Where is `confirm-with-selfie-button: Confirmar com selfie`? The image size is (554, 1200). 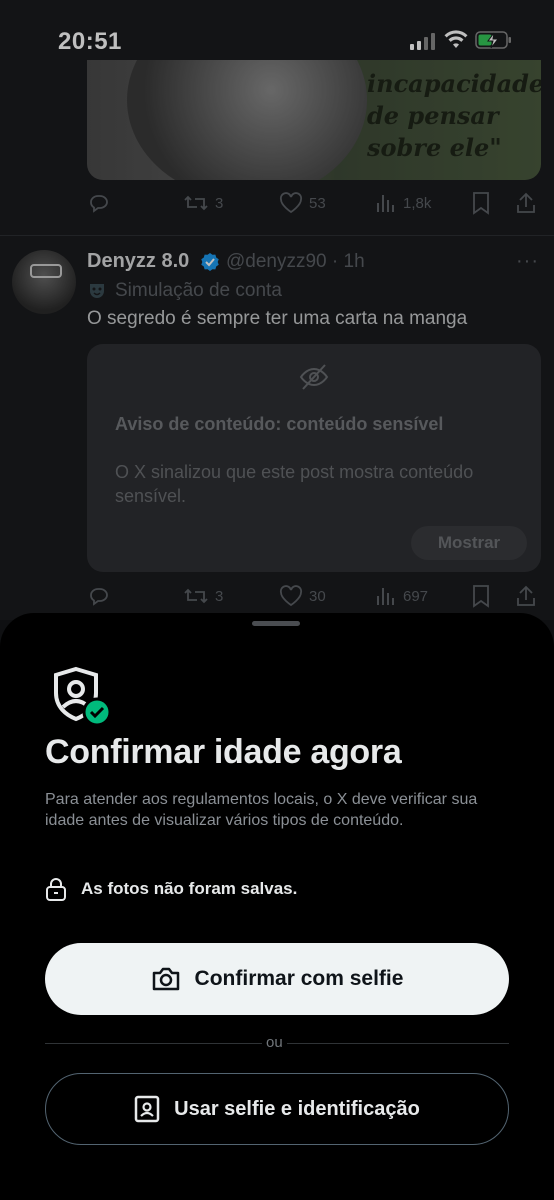 confirm-with-selfie-button: Confirmar com selfie is located at coordinates (277, 979).